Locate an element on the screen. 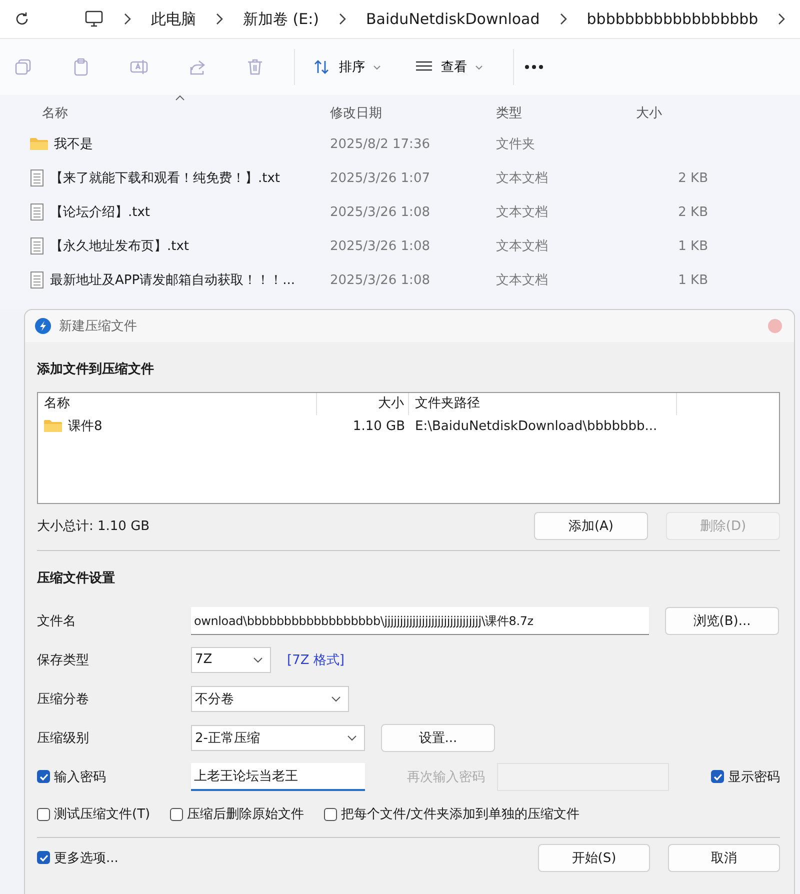  sort-caret-icon is located at coordinates (180, 98).